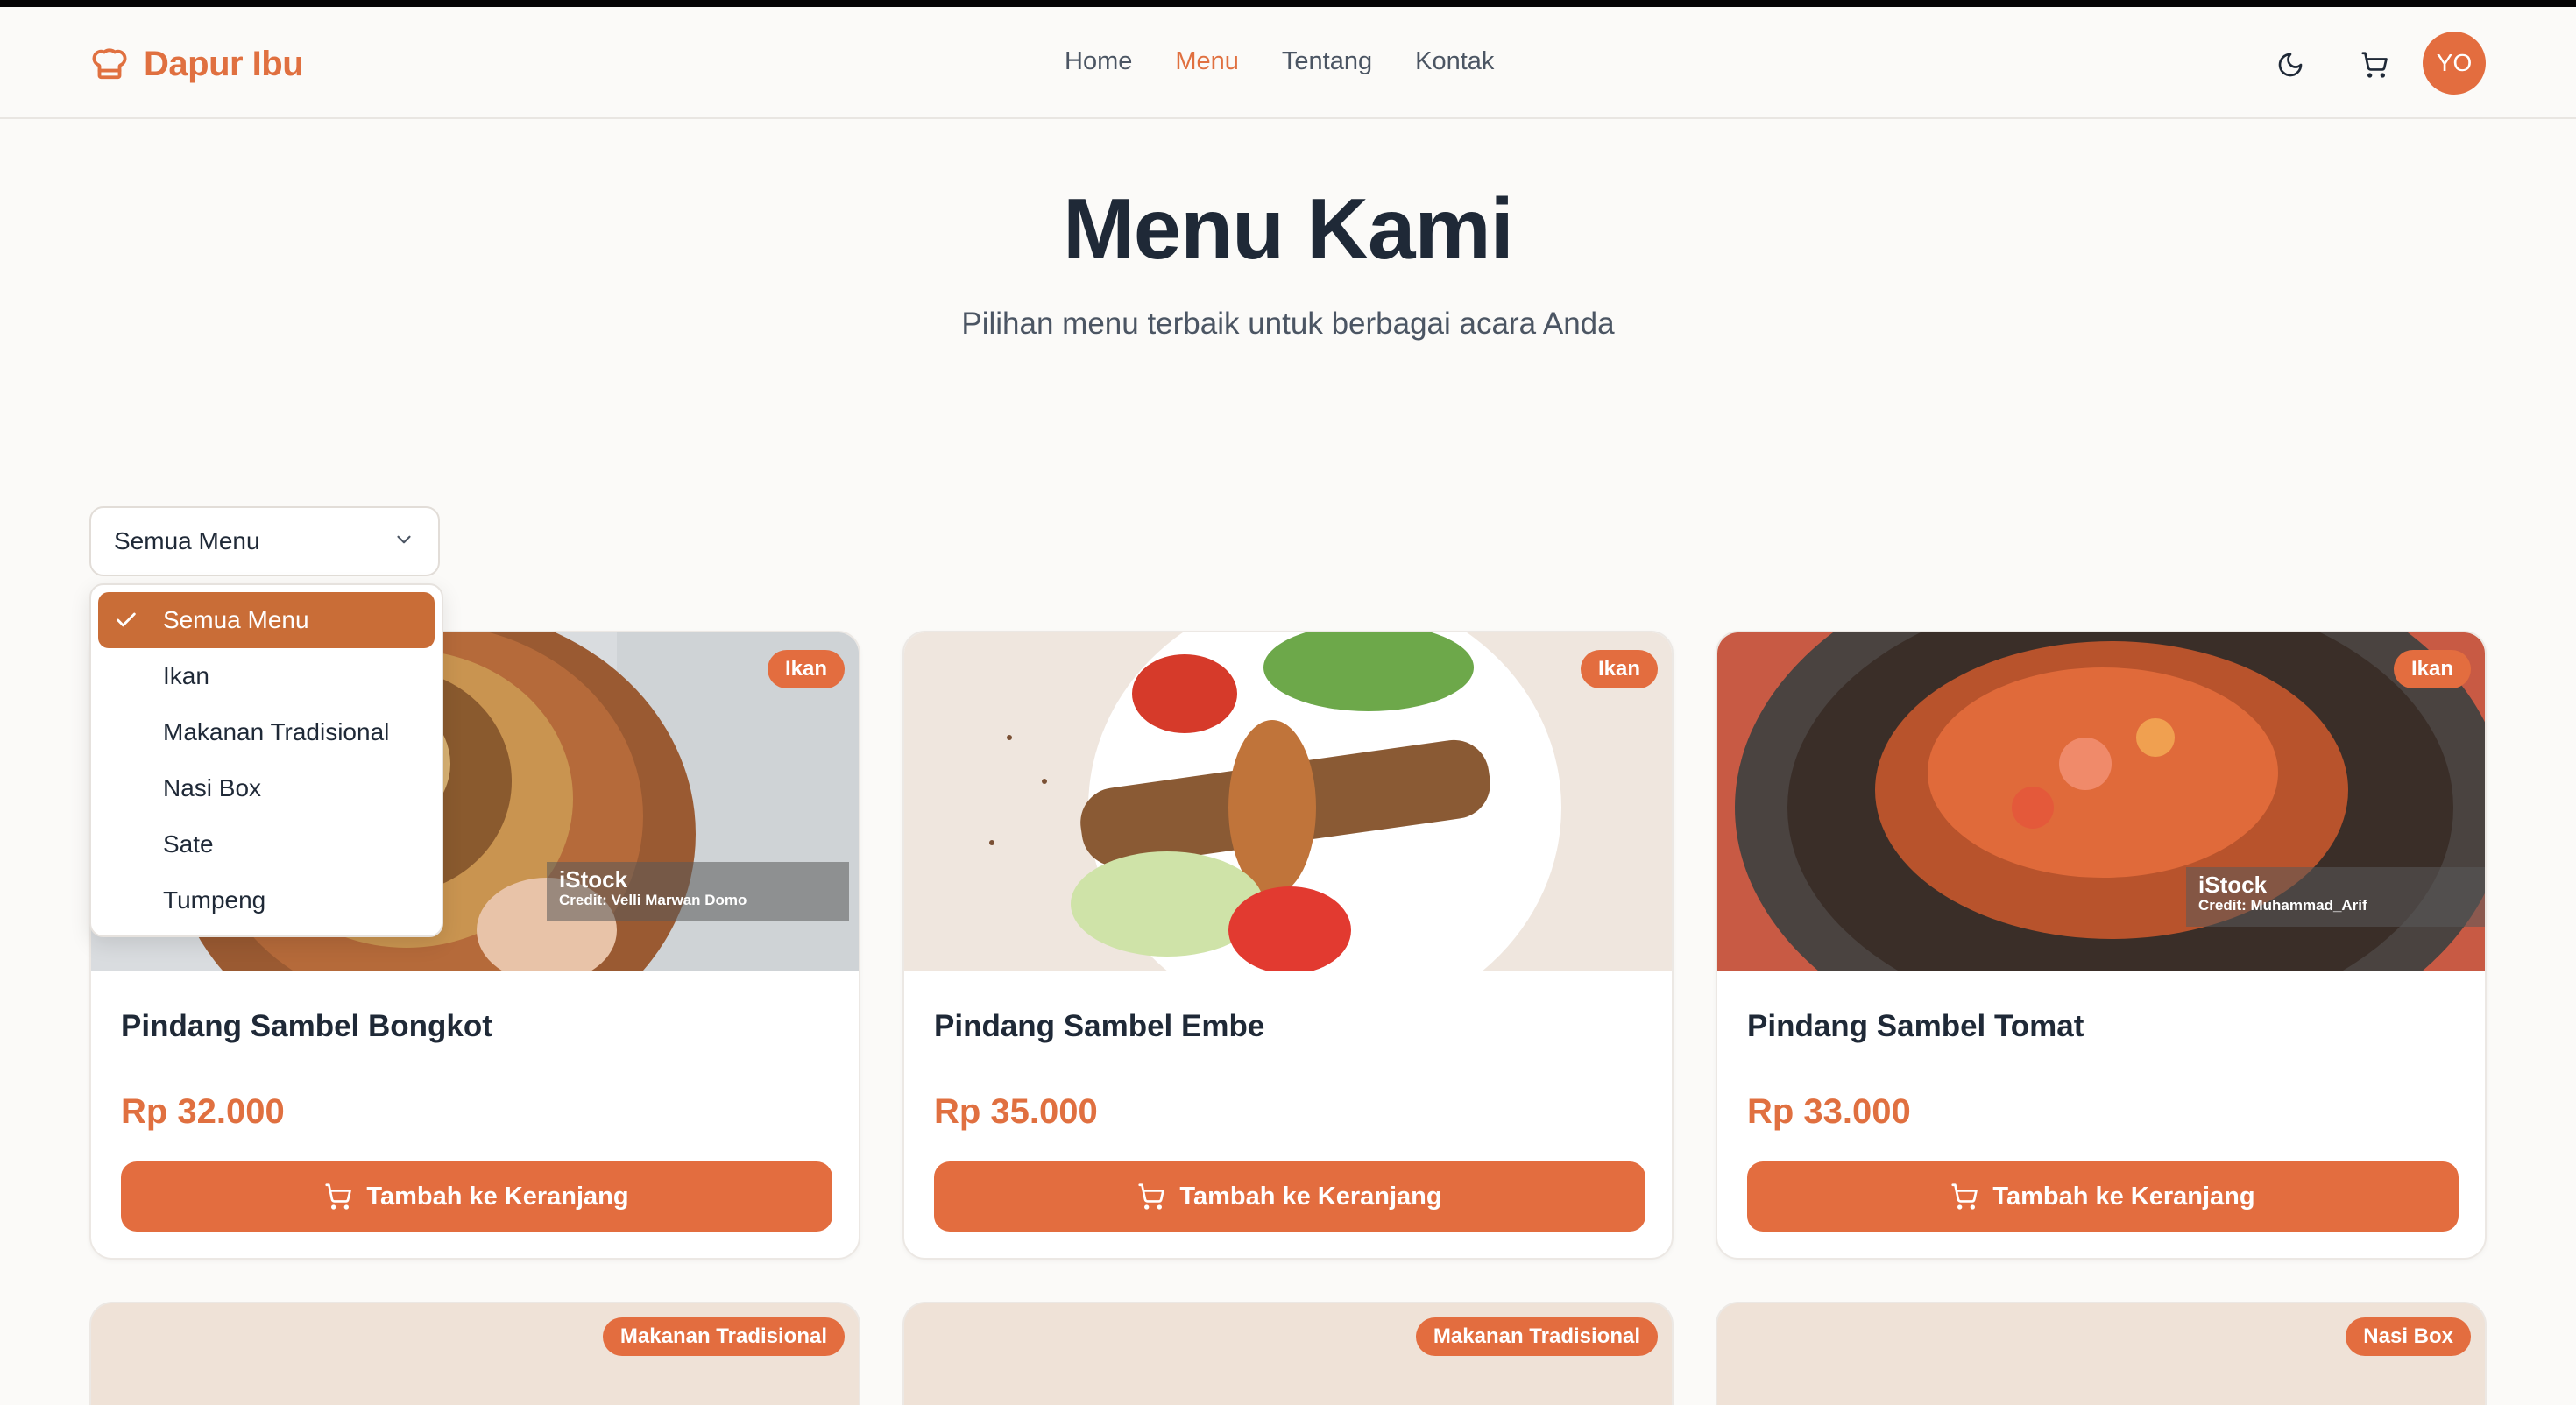 This screenshot has height=1405, width=2576. What do you see at coordinates (2101, 1354) in the screenshot?
I see `menu-card: Nasi Box` at bounding box center [2101, 1354].